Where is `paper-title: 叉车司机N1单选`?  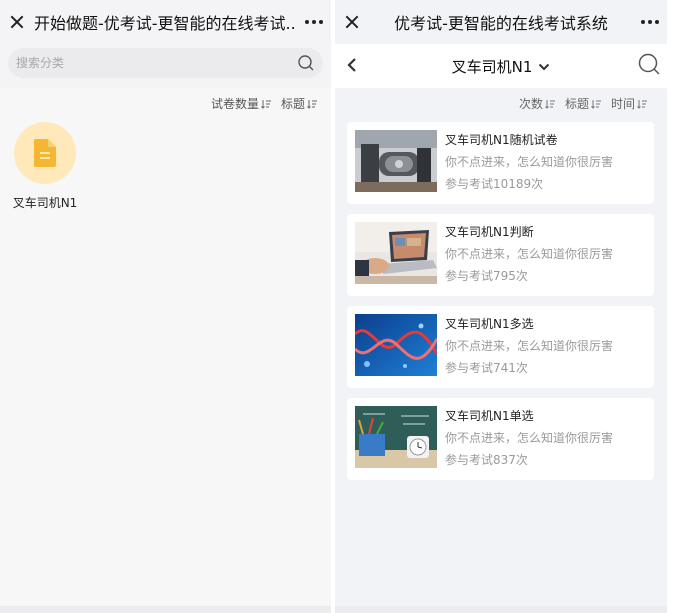
paper-title: 叉车司机N1单选 is located at coordinates (489, 416).